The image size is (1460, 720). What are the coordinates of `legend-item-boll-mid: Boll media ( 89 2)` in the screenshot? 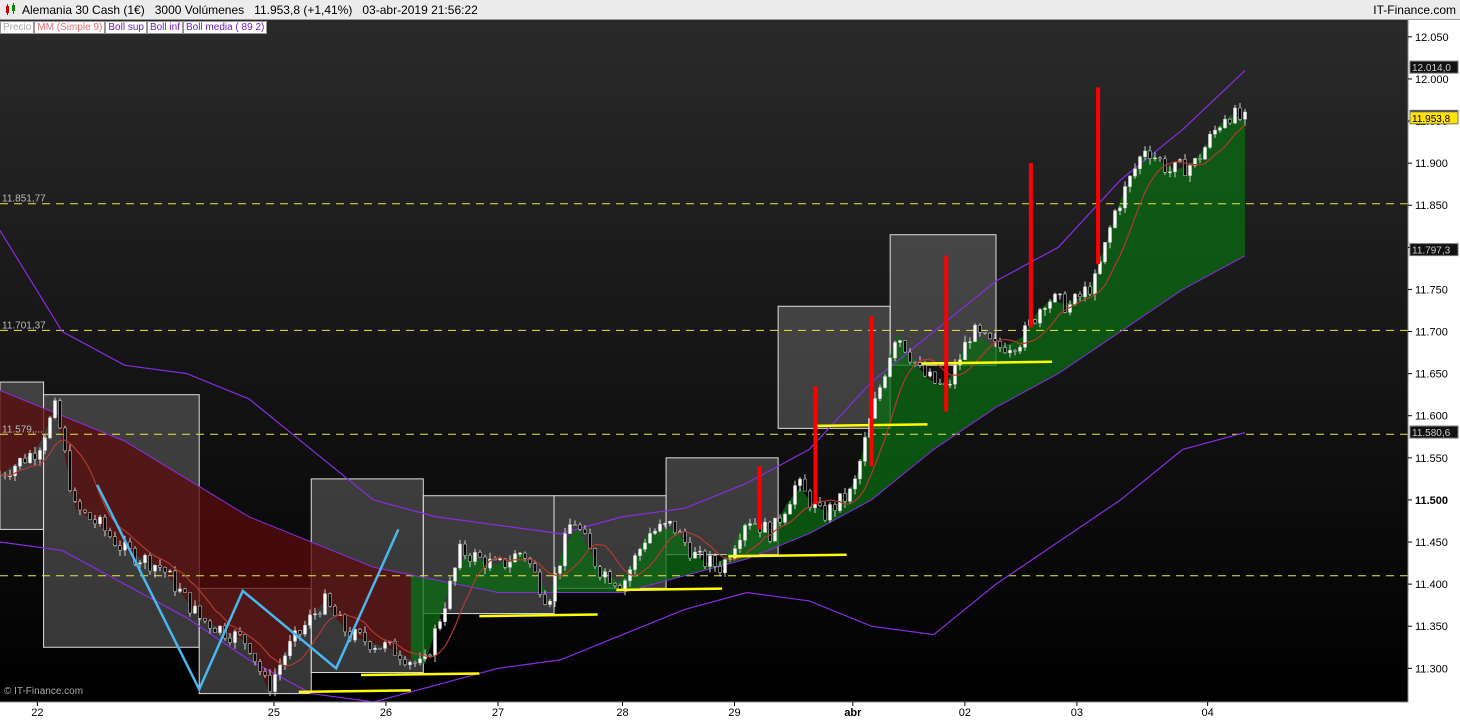 It's located at (225, 27).